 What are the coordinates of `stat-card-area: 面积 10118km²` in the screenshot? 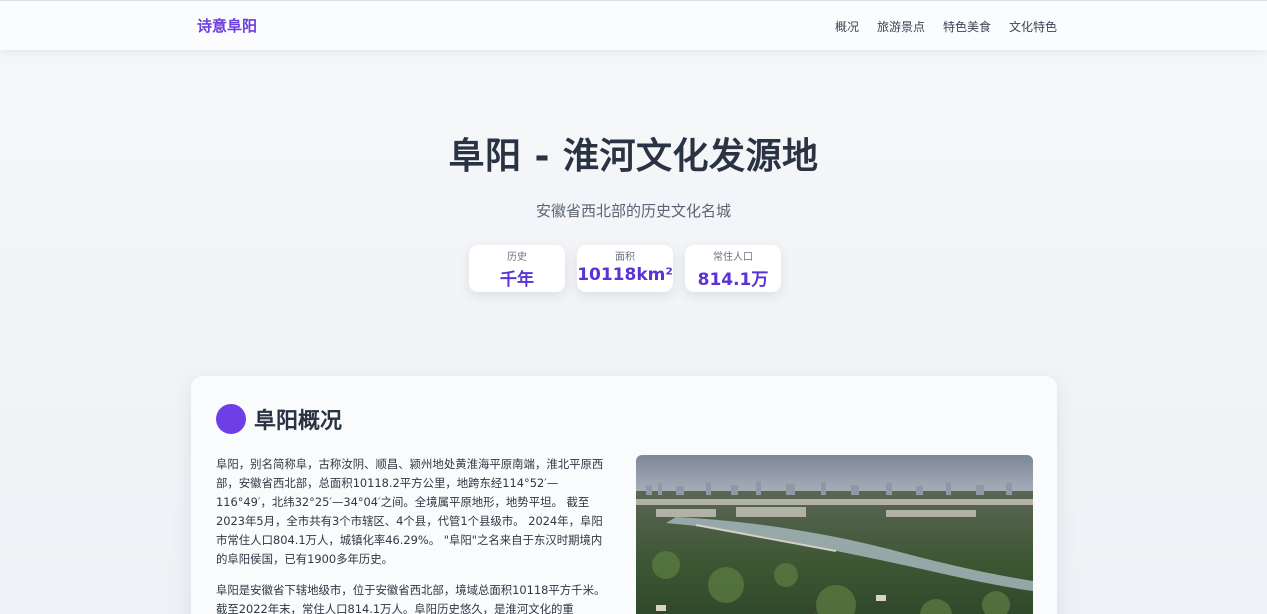 It's located at (625, 268).